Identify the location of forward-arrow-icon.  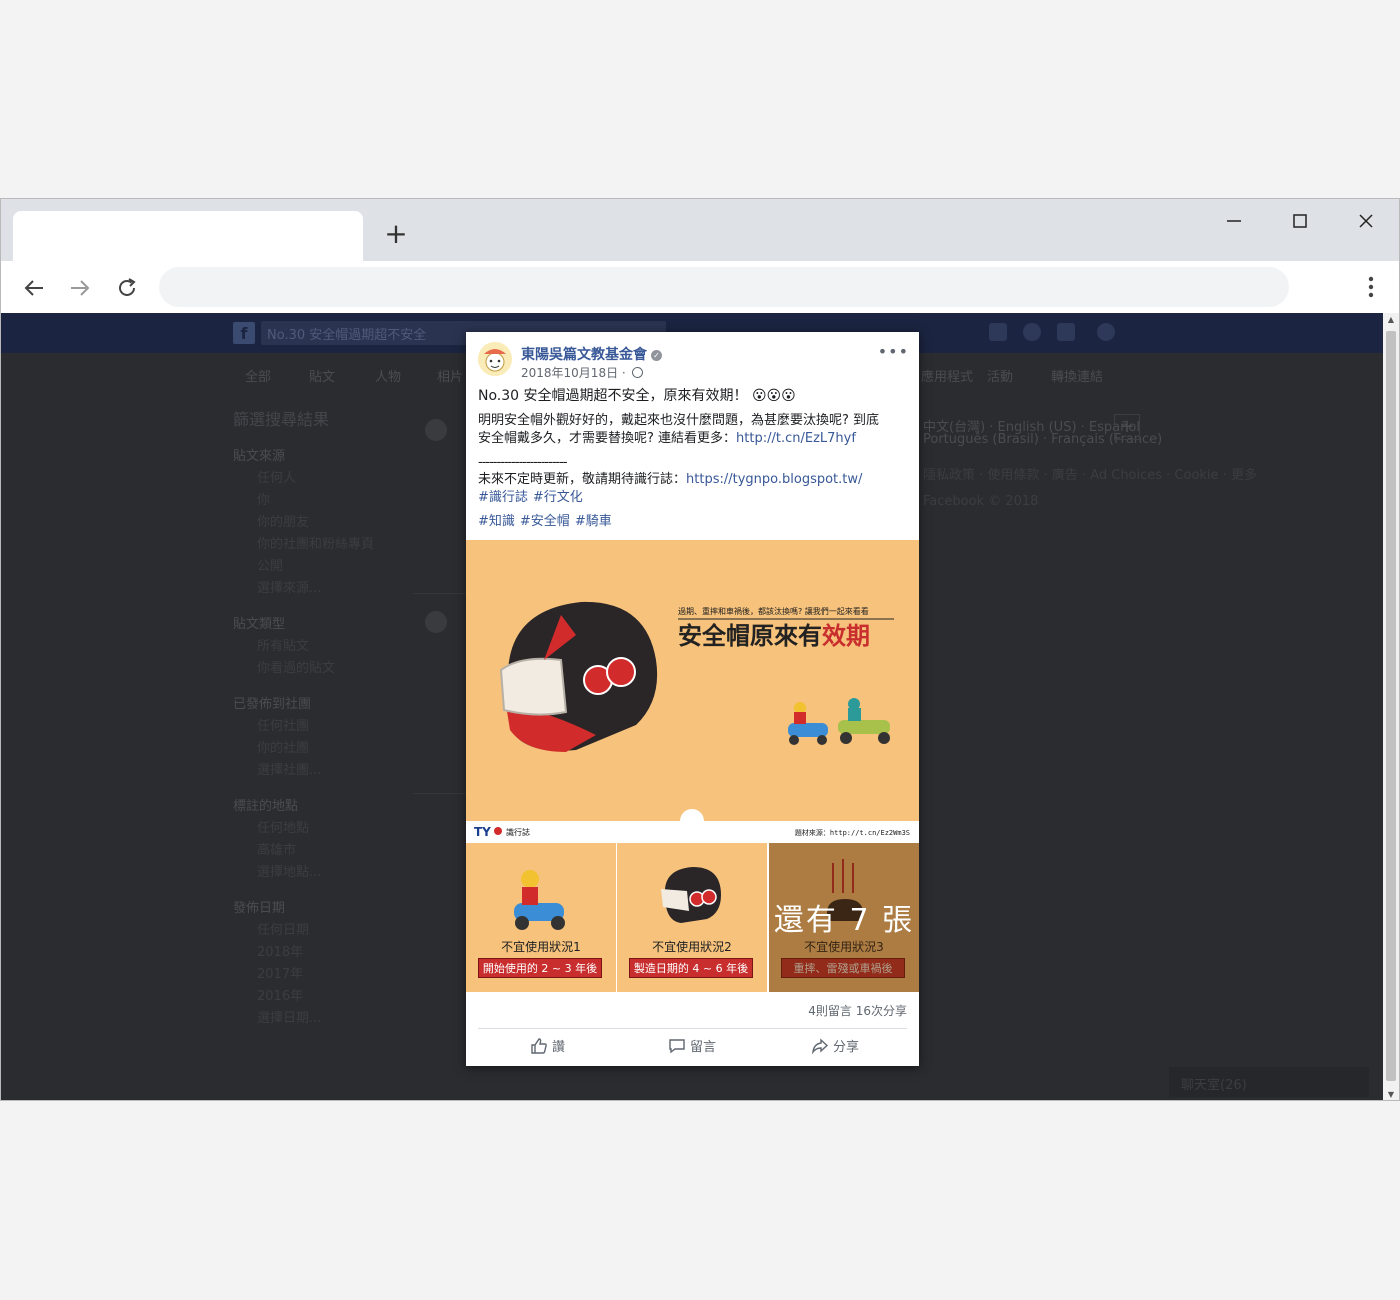
(80, 288).